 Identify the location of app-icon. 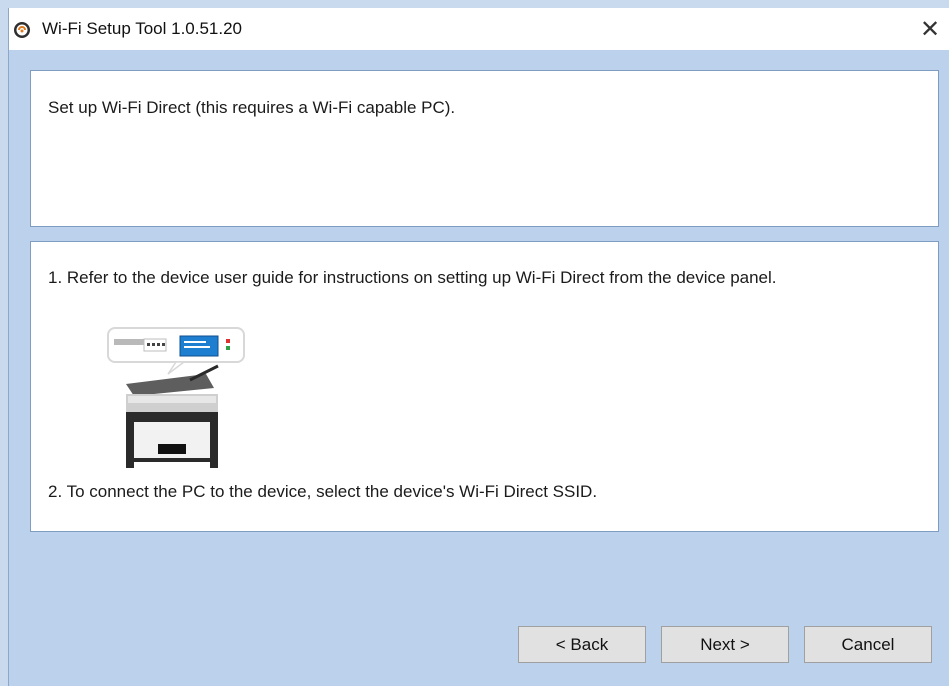
(22, 30).